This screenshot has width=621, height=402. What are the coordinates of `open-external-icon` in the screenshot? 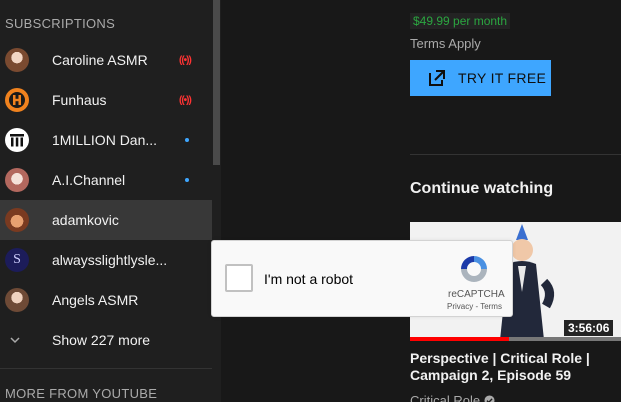 It's located at (437, 78).